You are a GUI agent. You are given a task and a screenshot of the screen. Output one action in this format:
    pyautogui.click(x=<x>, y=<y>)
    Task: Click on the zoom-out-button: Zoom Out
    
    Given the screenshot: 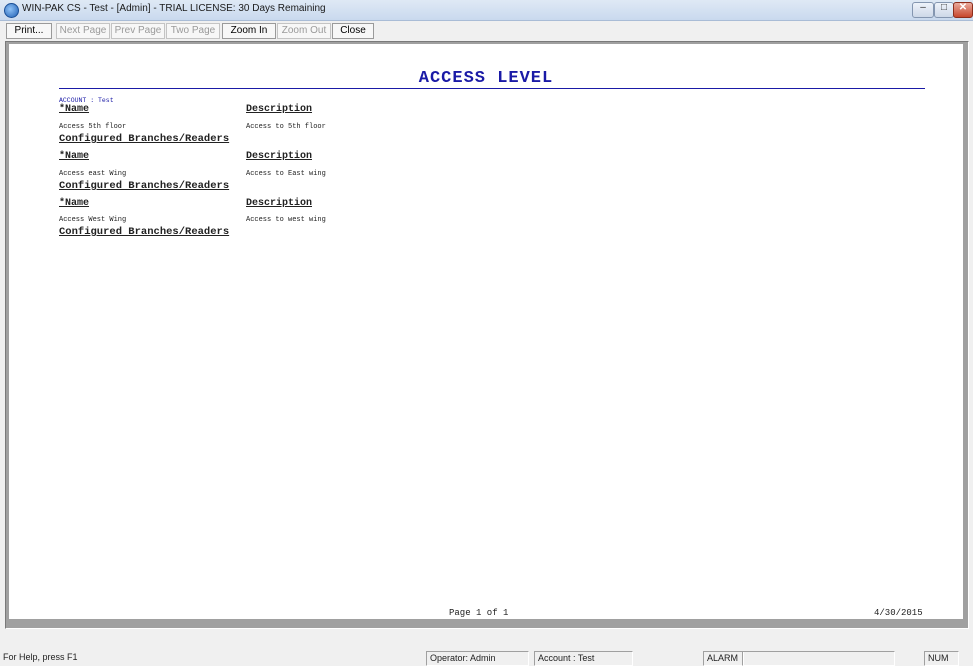 What is the action you would take?
    pyautogui.click(x=304, y=31)
    